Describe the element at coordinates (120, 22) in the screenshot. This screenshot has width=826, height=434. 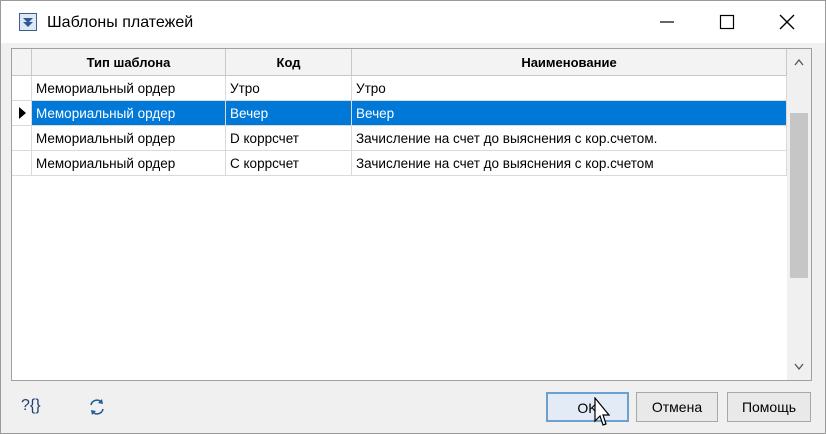
I see `window-title: Шаблоны платежей` at that location.